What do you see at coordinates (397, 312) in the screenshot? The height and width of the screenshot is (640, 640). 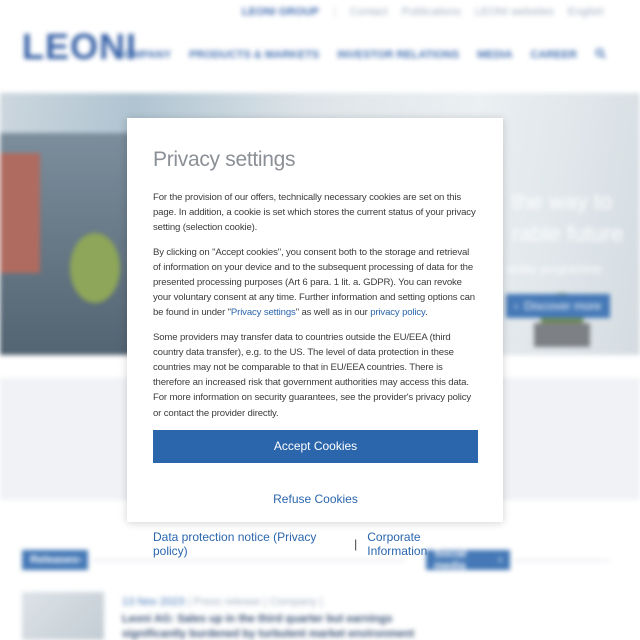 I see `privacy-policy-link: privacy policy` at bounding box center [397, 312].